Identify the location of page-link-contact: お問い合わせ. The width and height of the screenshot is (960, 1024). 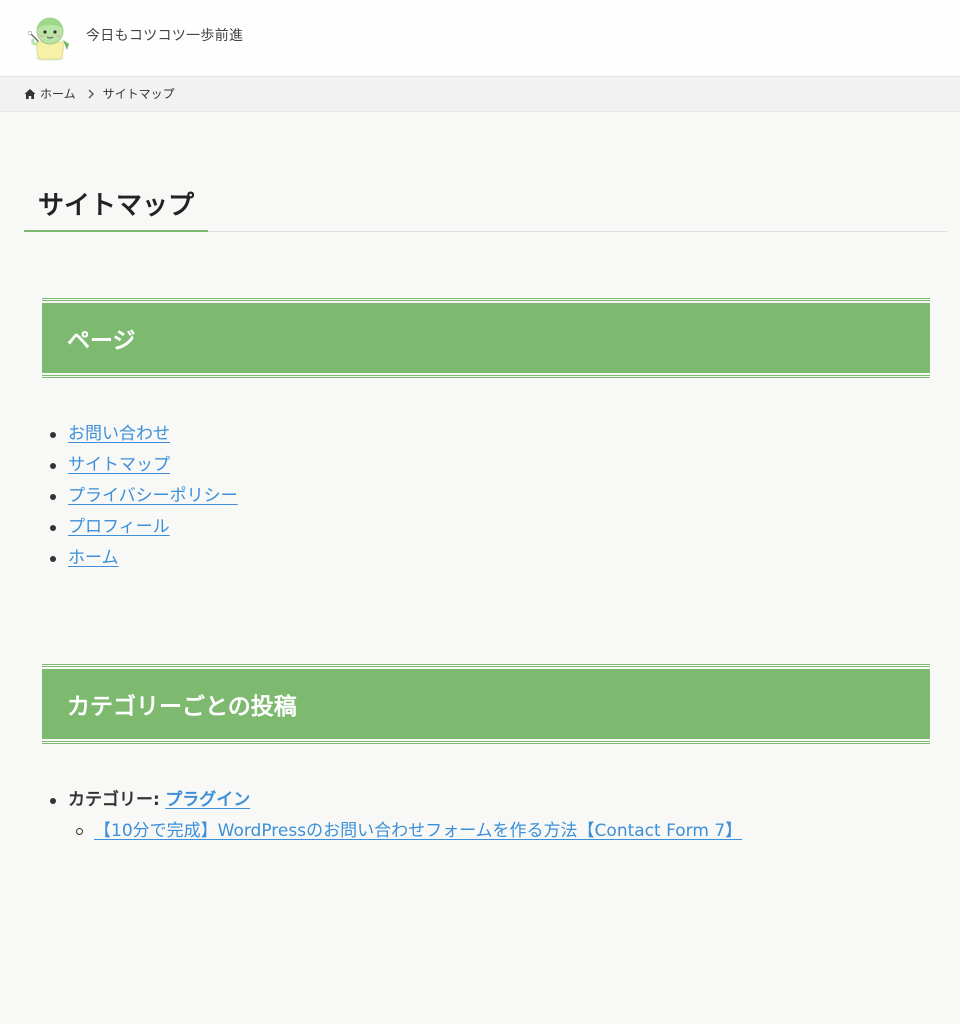
(119, 434).